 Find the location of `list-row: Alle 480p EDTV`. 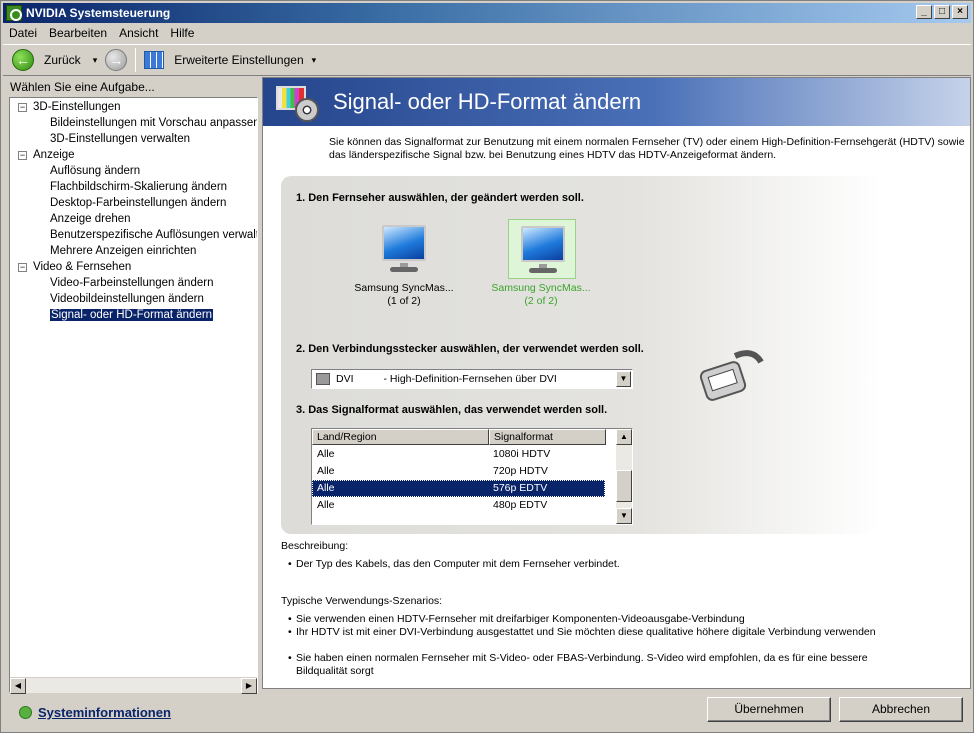

list-row: Alle 480p EDTV is located at coordinates (458, 505).